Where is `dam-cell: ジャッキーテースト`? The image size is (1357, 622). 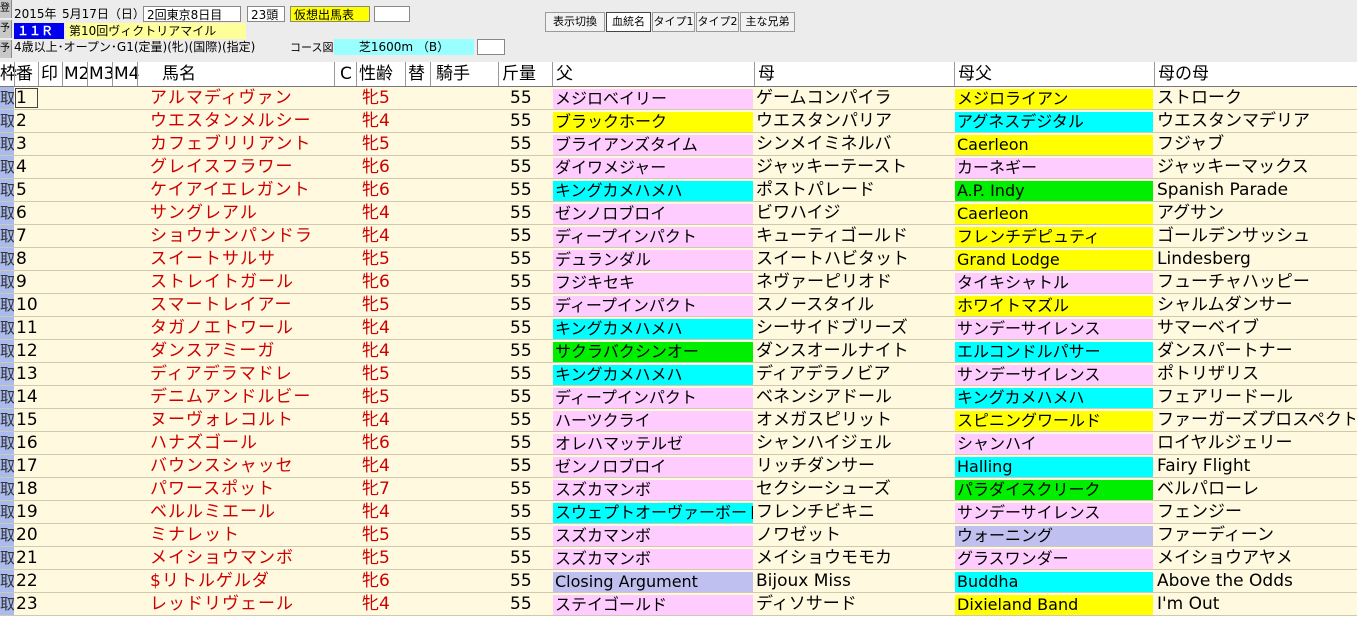
dam-cell: ジャッキーテースト is located at coordinates (832, 167).